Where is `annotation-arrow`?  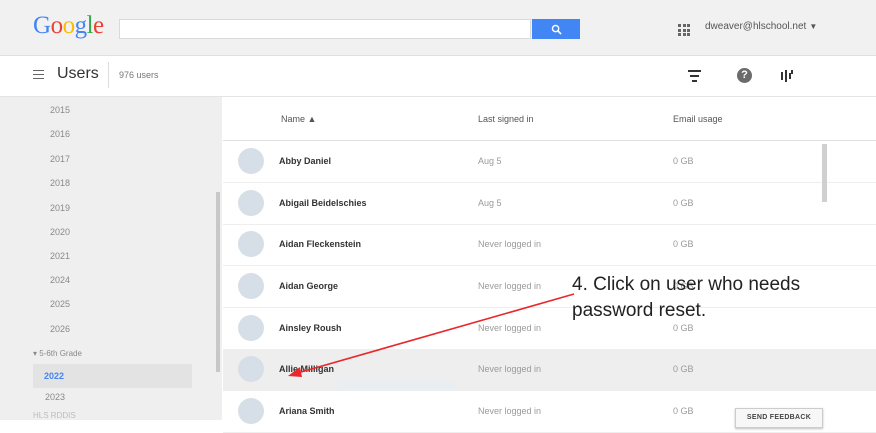
annotation-arrow is located at coordinates (431, 335).